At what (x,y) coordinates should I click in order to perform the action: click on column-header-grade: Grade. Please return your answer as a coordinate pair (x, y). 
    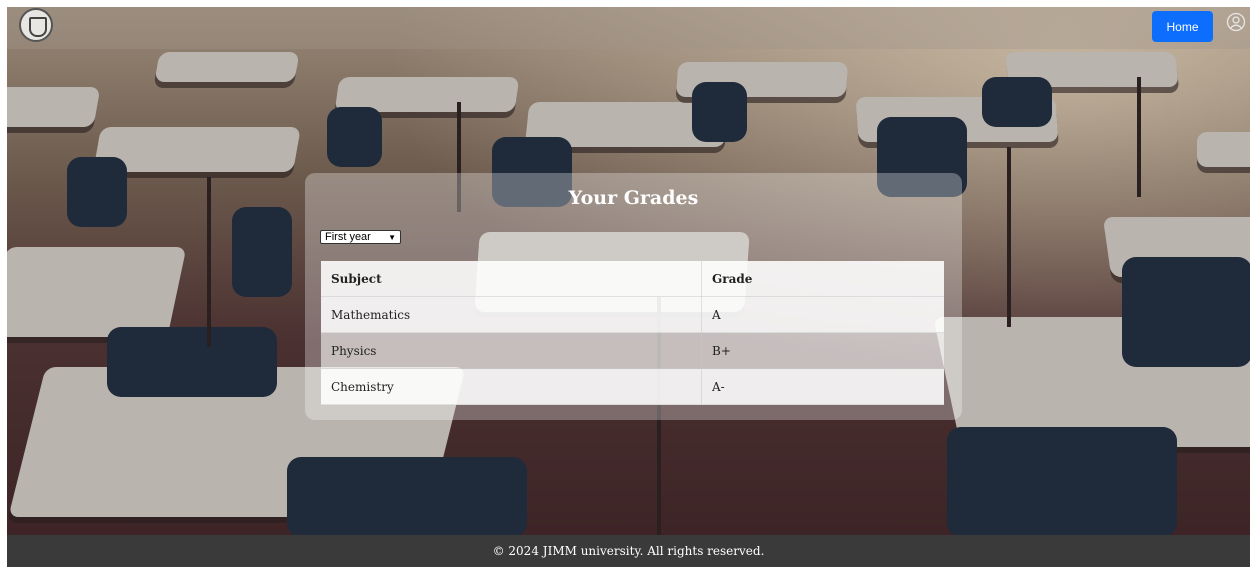
    Looking at the image, I should click on (822, 279).